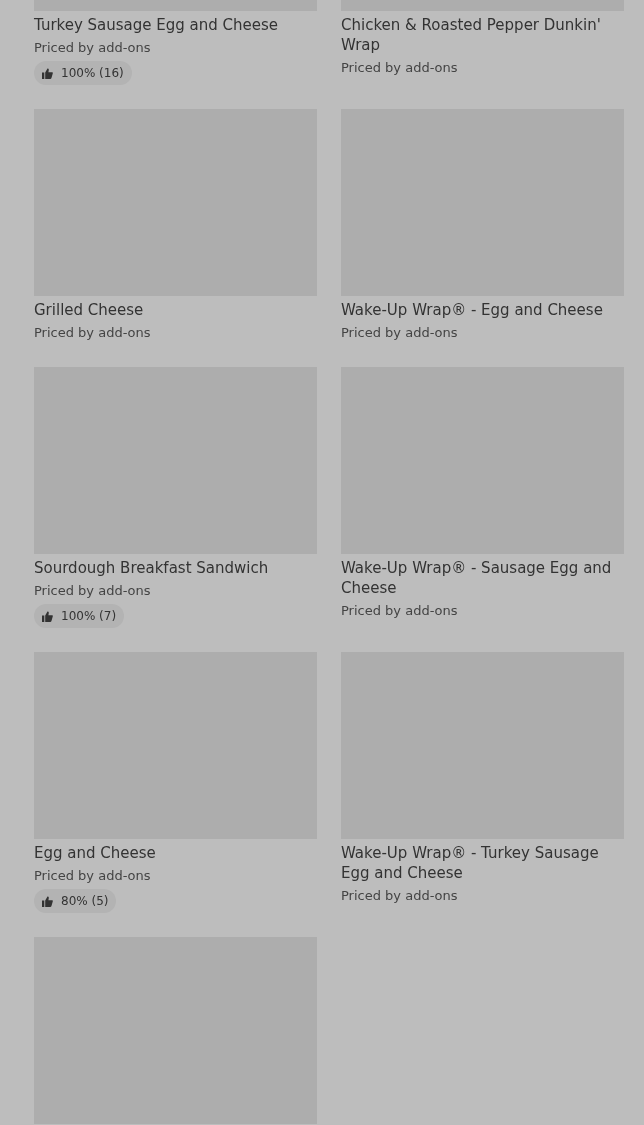  What do you see at coordinates (89, 616) in the screenshot?
I see `rating-text: 100% (7)` at bounding box center [89, 616].